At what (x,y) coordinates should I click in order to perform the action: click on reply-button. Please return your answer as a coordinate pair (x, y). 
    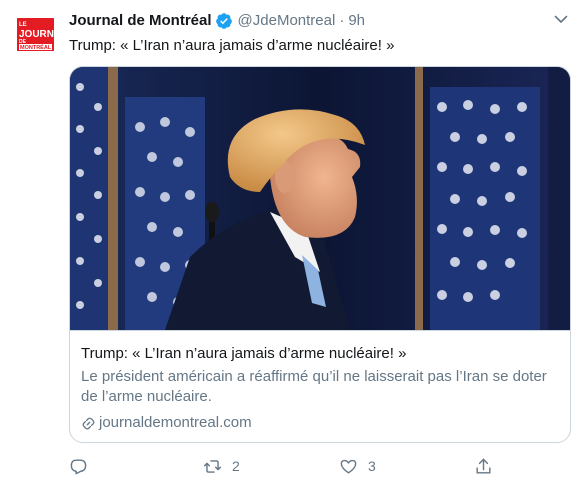
    Looking at the image, I should click on (83, 466).